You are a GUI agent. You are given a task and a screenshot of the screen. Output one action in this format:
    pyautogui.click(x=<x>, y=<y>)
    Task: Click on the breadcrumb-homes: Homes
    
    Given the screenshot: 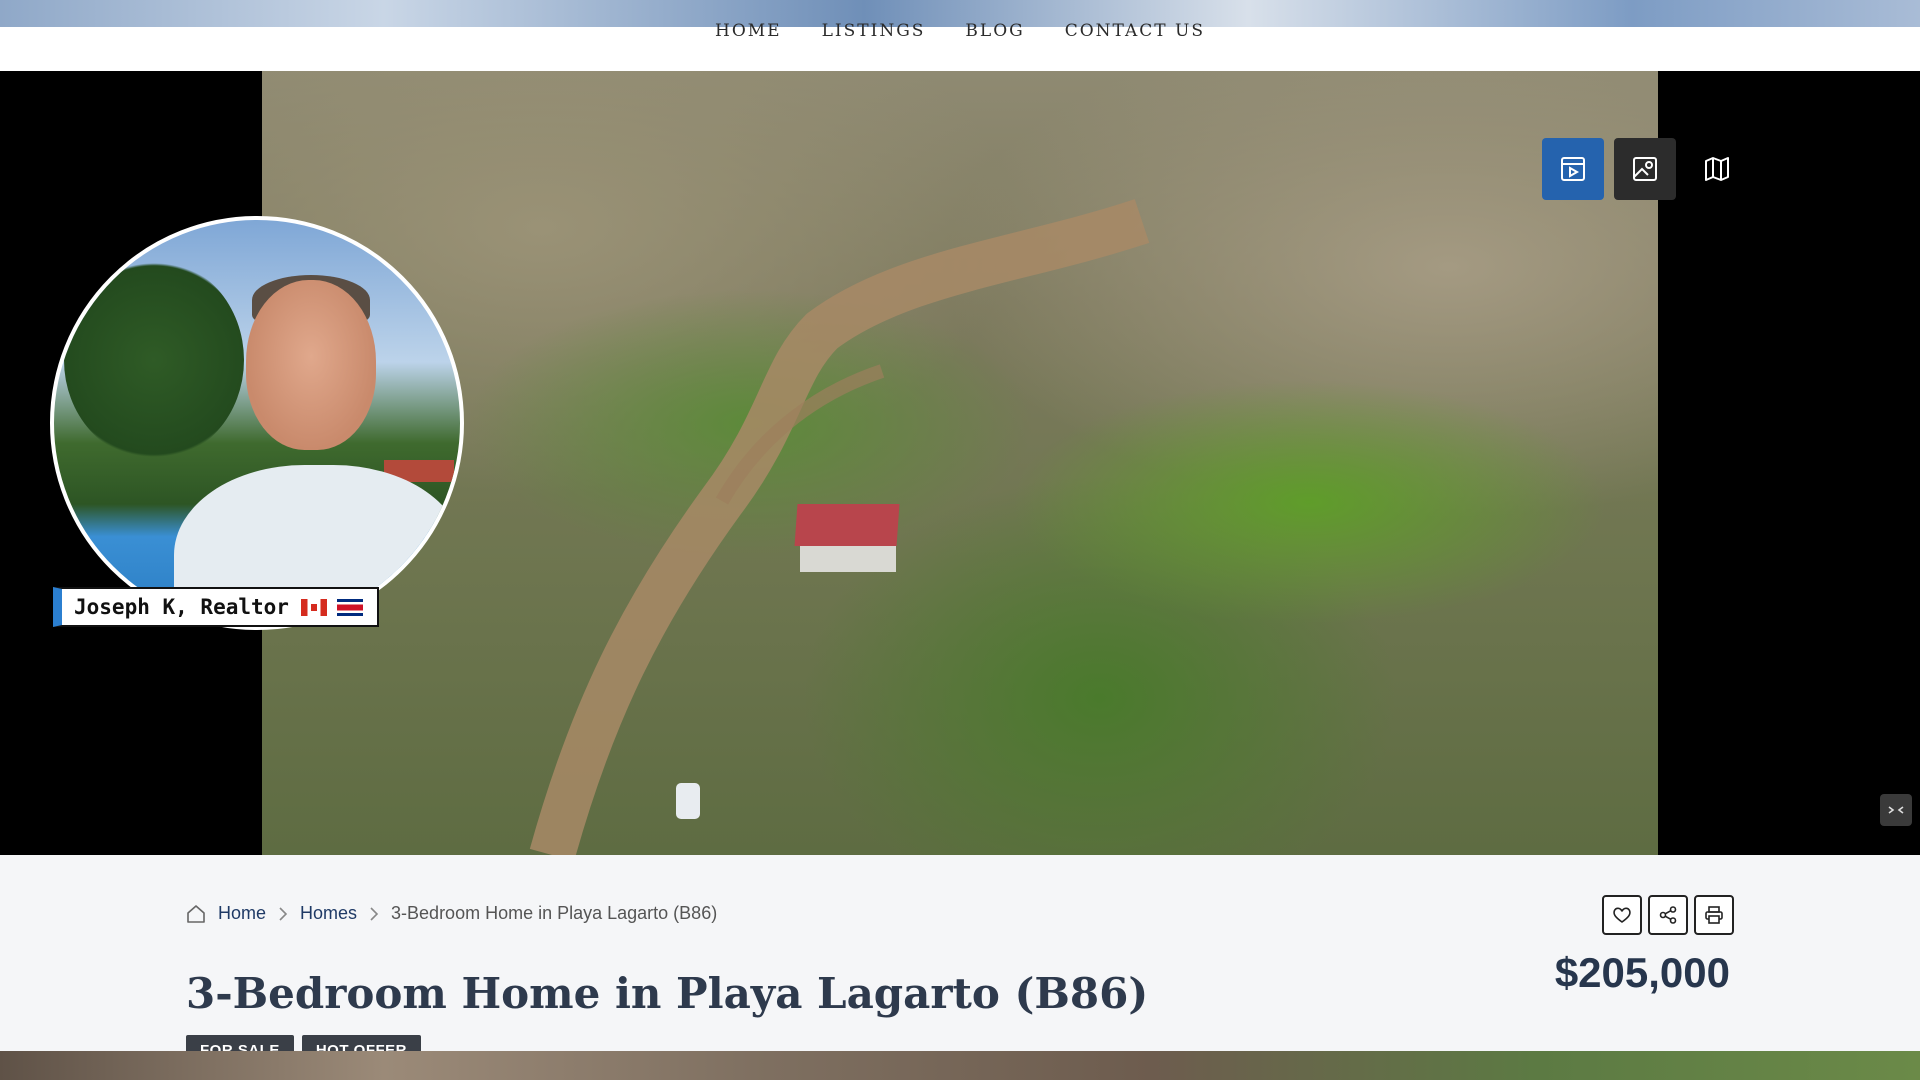 What is the action you would take?
    pyautogui.click(x=328, y=913)
    